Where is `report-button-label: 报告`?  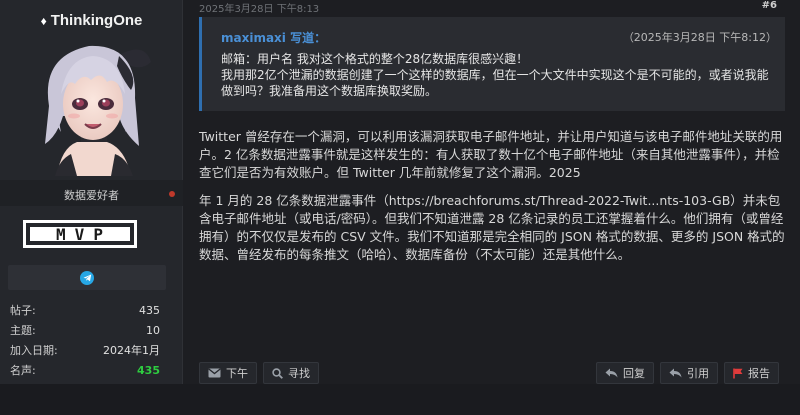 report-button-label: 报告 is located at coordinates (759, 373).